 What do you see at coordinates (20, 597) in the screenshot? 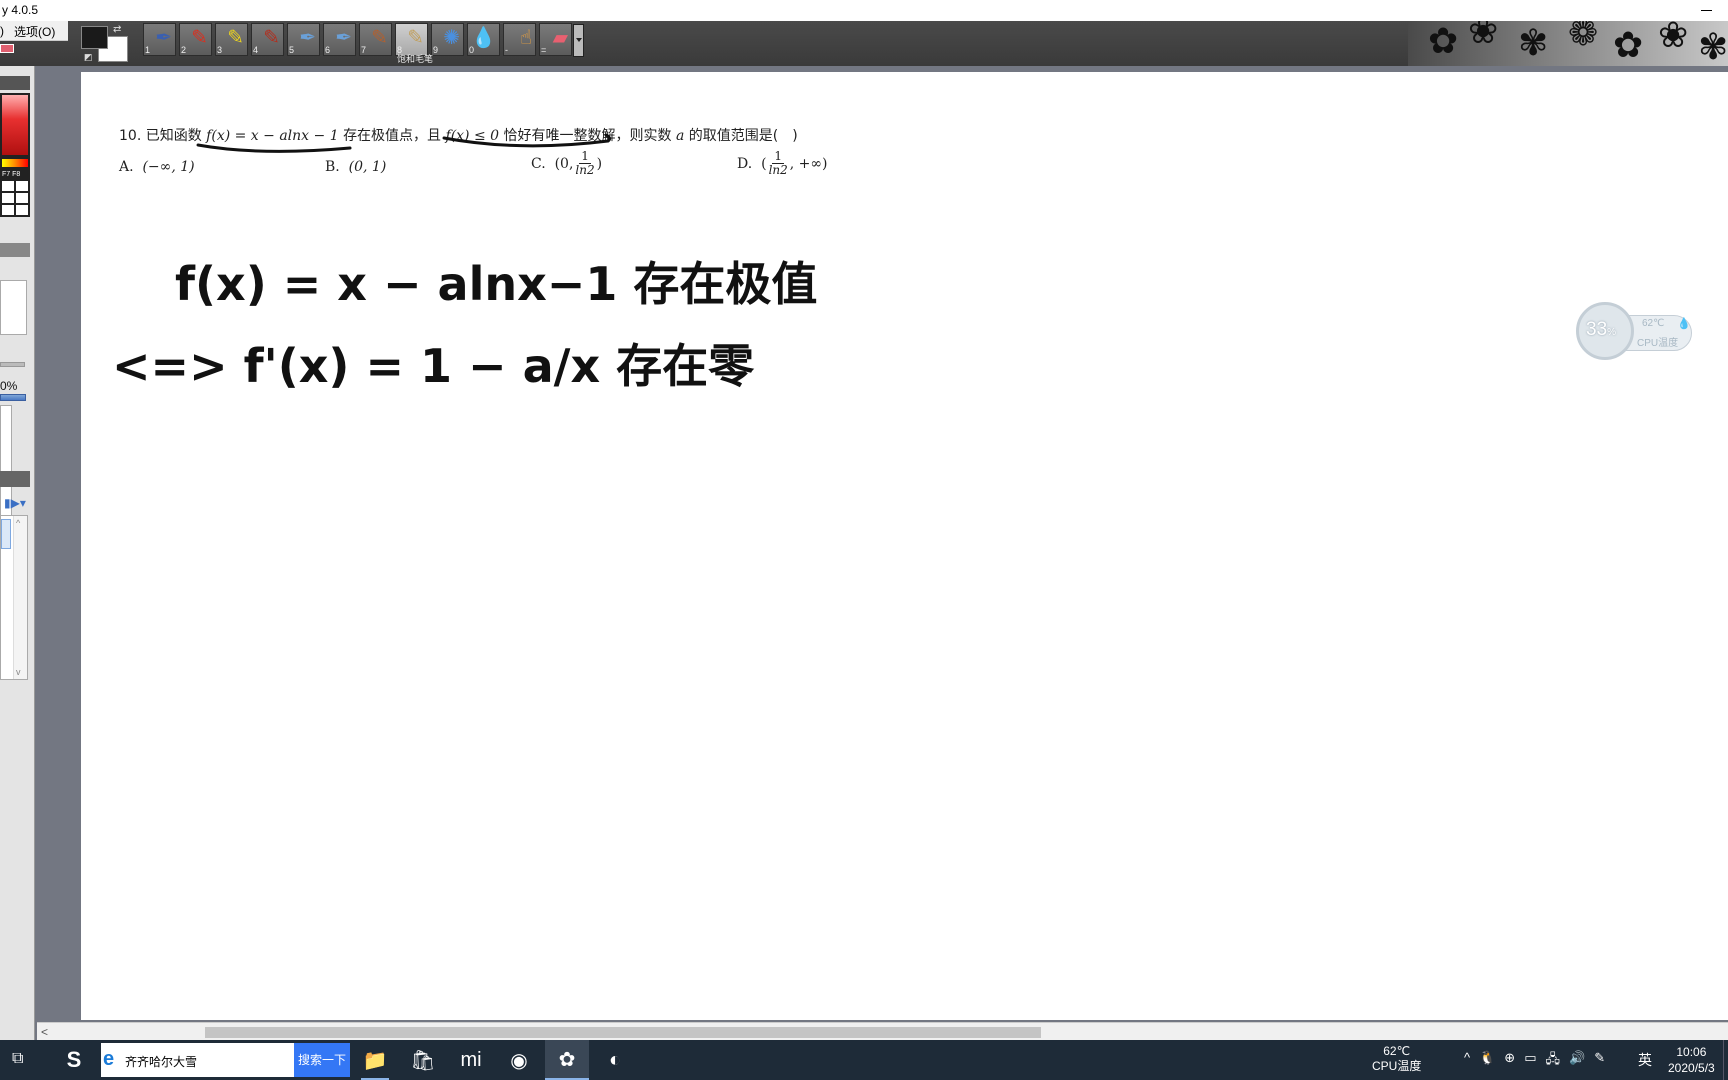
I see `layer-list-scrollbar: ^ v` at bounding box center [20, 597].